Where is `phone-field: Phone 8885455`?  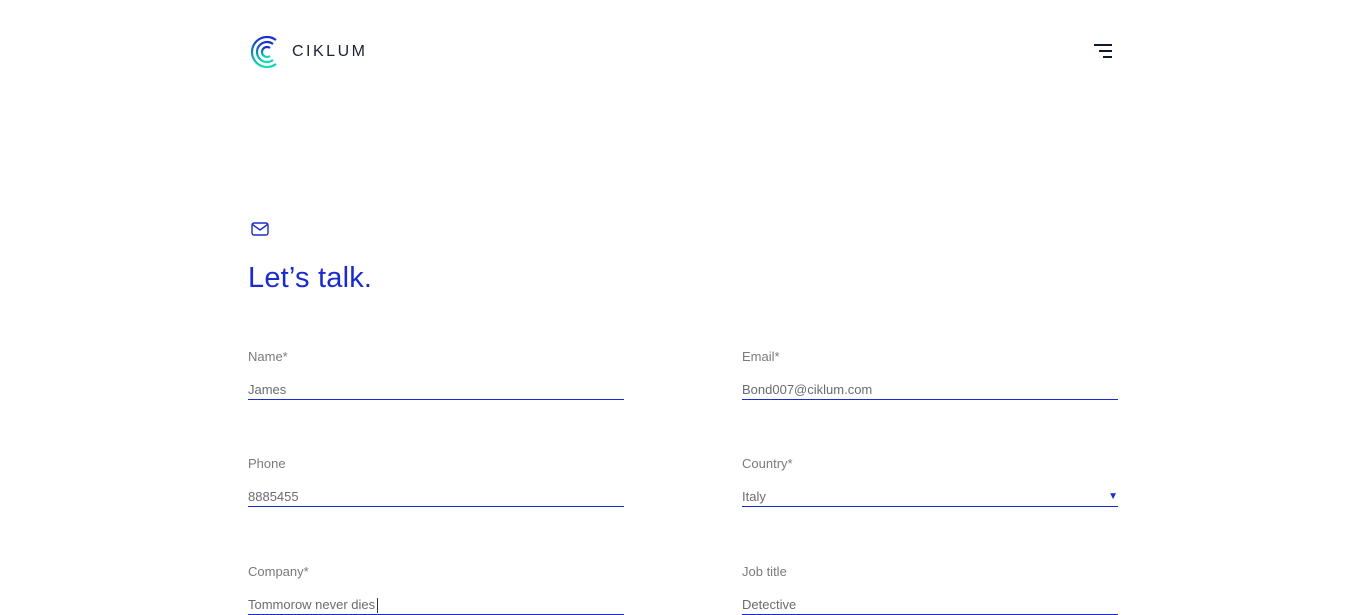
phone-field: Phone 8885455 is located at coordinates (436, 481).